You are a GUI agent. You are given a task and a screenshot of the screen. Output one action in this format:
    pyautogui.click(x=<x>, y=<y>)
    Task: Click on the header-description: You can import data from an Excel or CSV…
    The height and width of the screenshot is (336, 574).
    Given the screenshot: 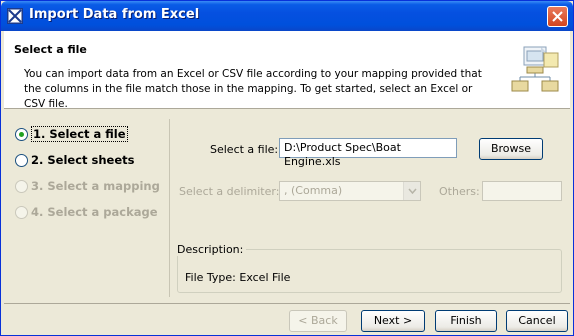 What is the action you would take?
    pyautogui.click(x=253, y=89)
    